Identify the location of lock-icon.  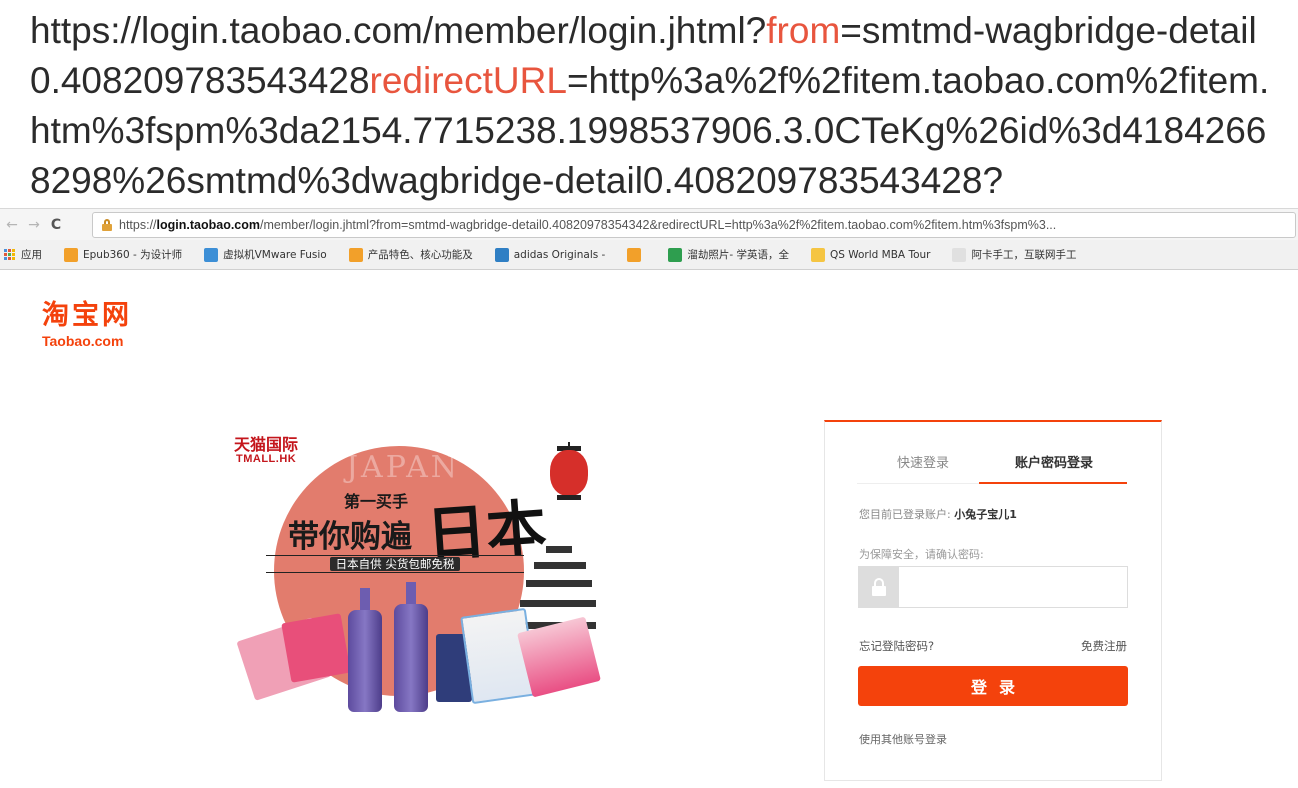
(107, 225).